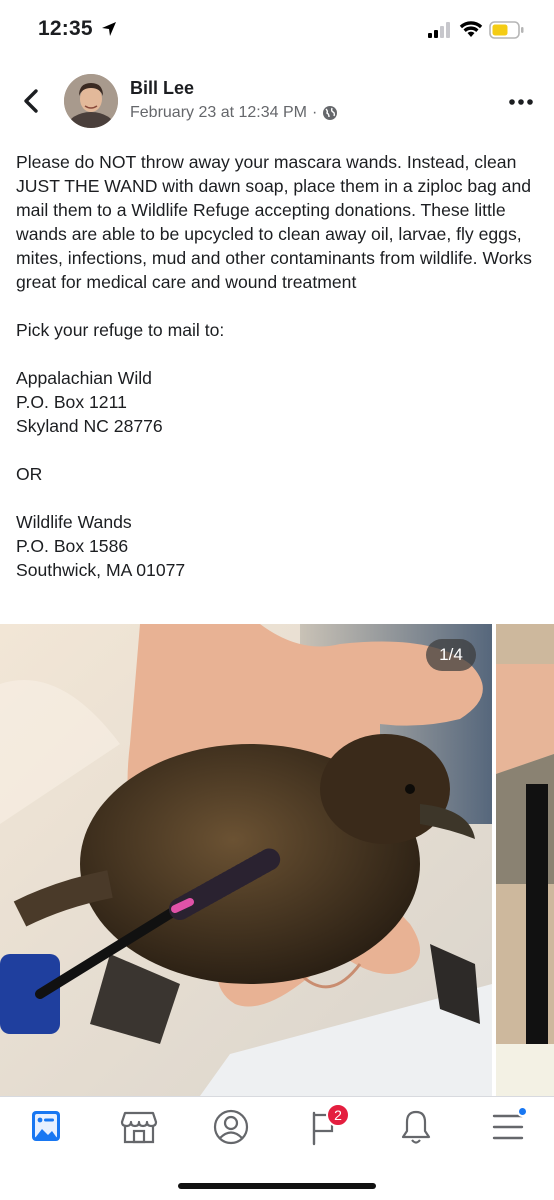 Image resolution: width=554 pixels, height=1200 pixels. Describe the element at coordinates (71, 402) in the screenshot. I see `address-line: P.O. Box 1211` at that location.